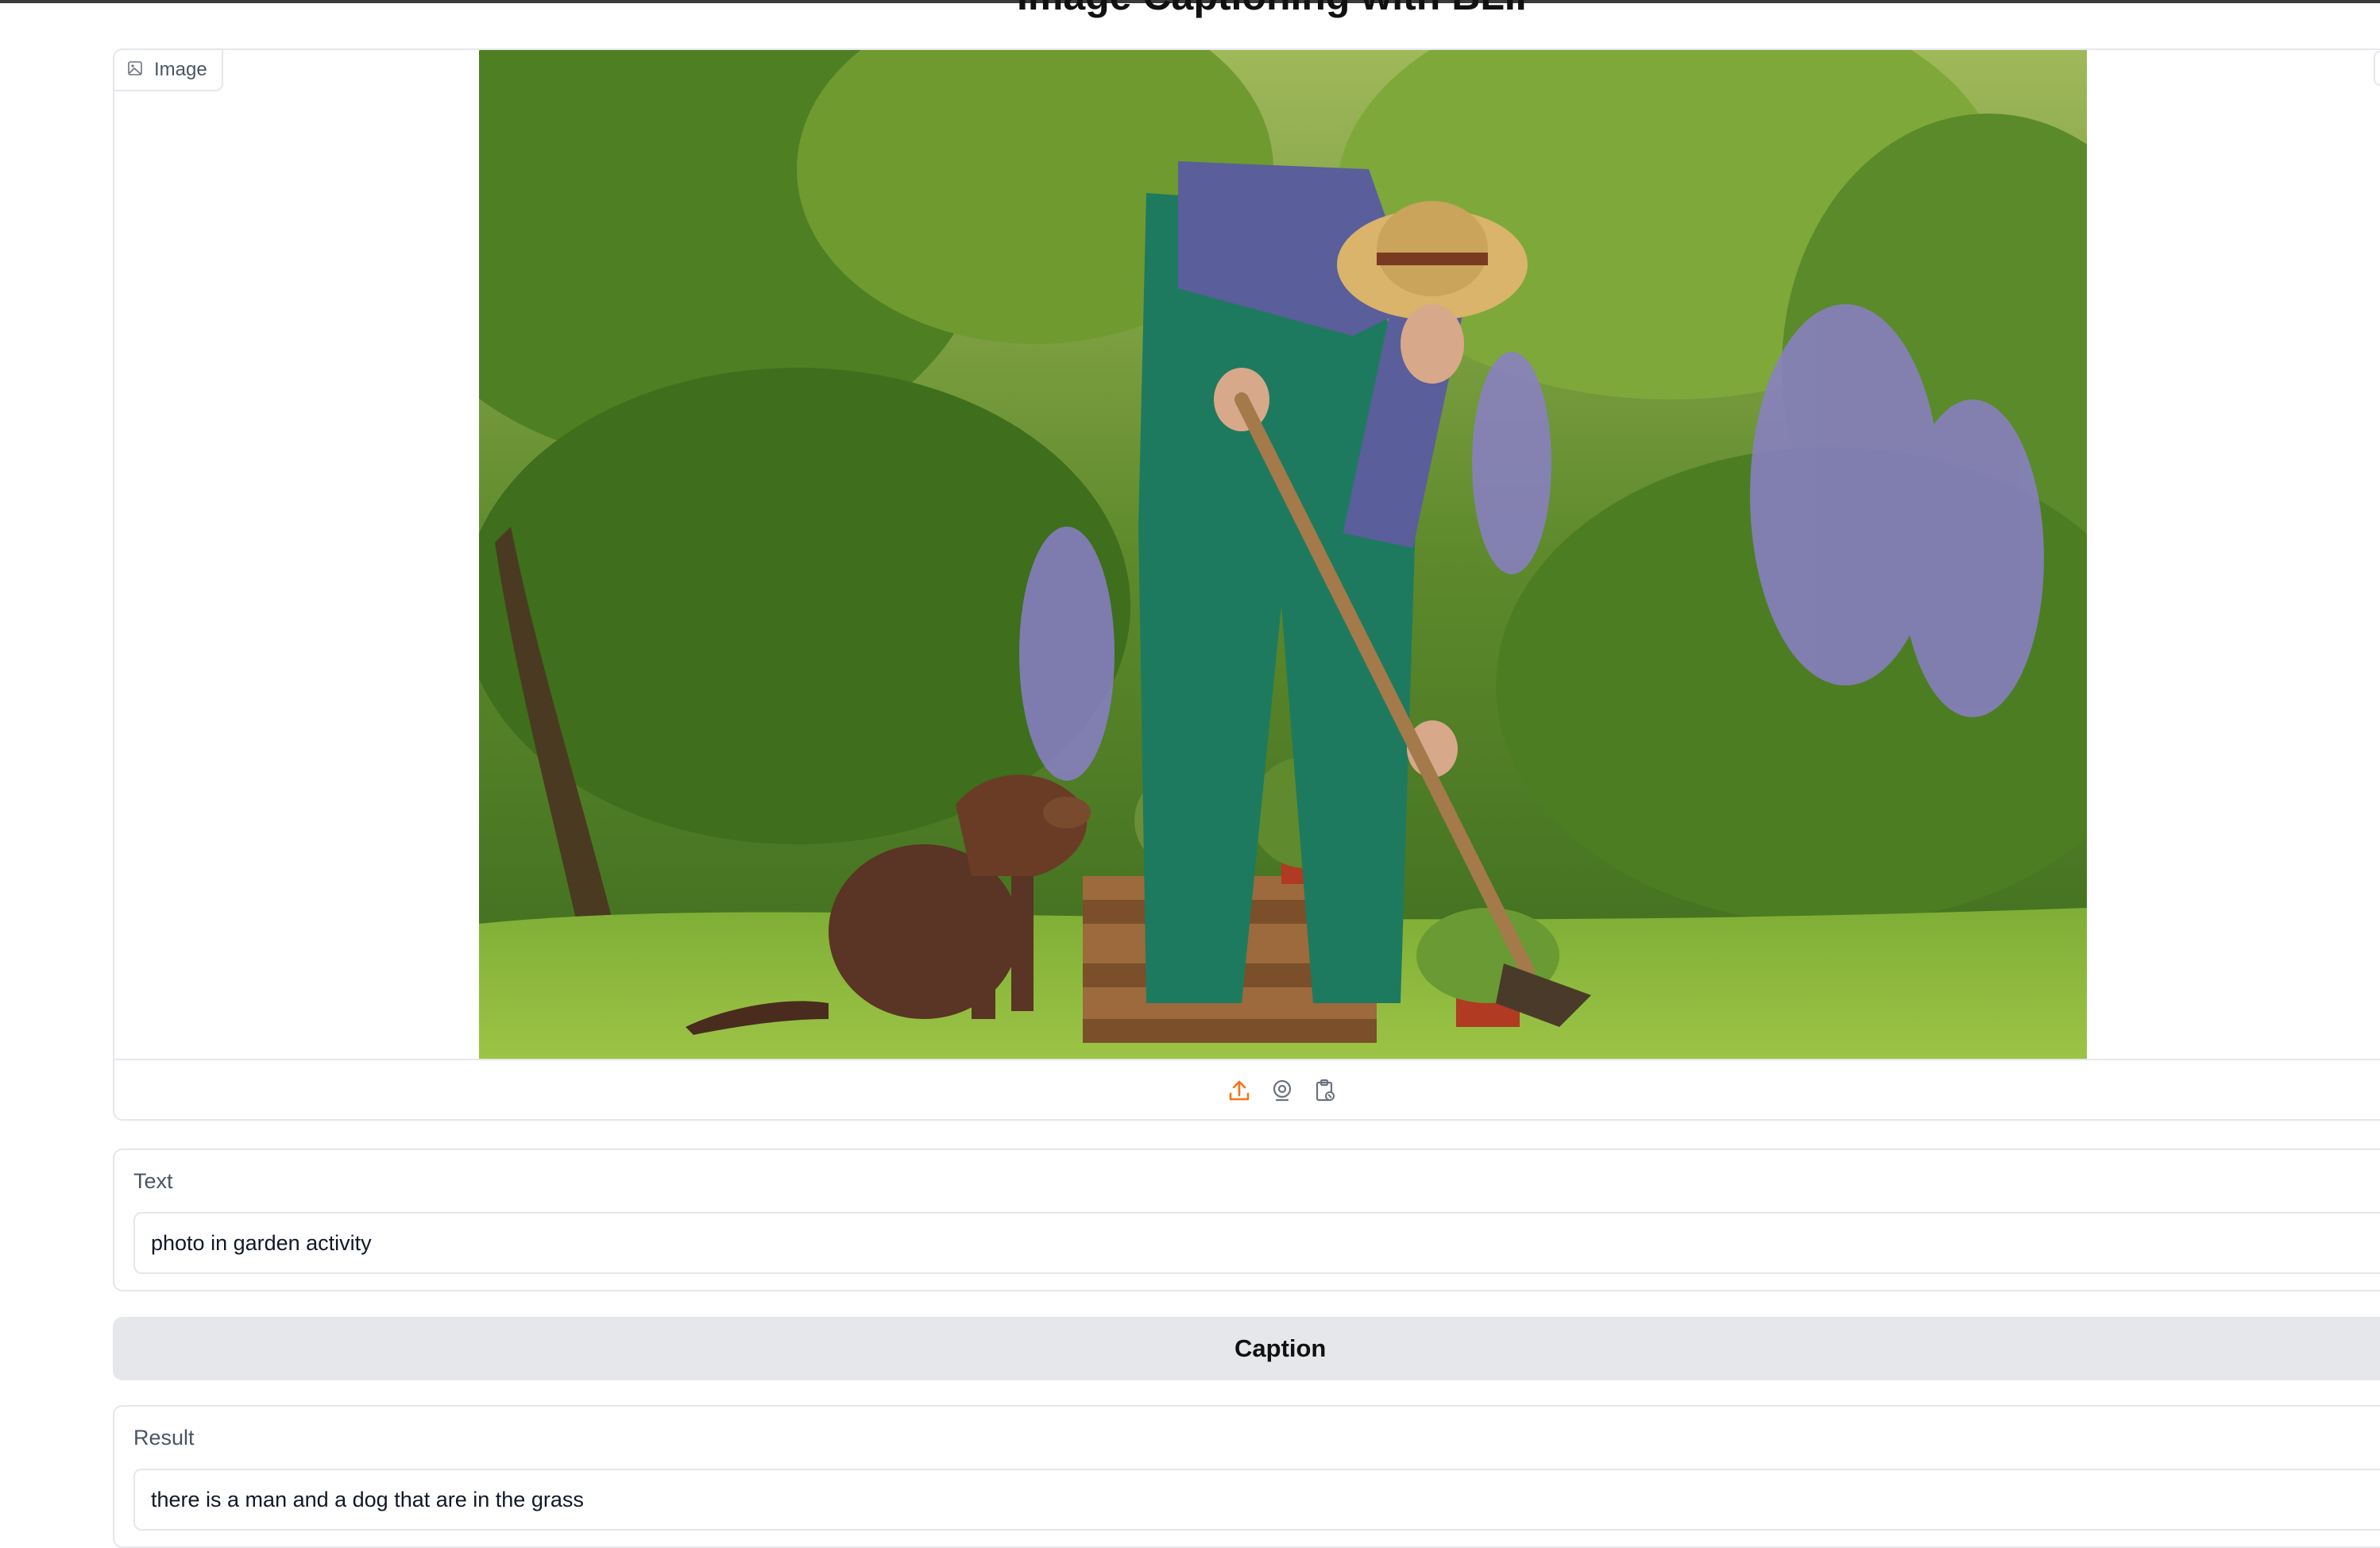 The width and height of the screenshot is (2380, 1548). I want to click on caption-button-label: Caption, so click(1280, 1348).